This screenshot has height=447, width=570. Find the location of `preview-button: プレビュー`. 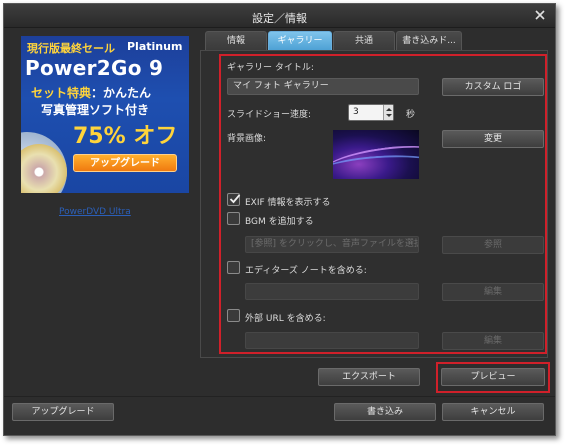

preview-button: プレビュー is located at coordinates (493, 377).